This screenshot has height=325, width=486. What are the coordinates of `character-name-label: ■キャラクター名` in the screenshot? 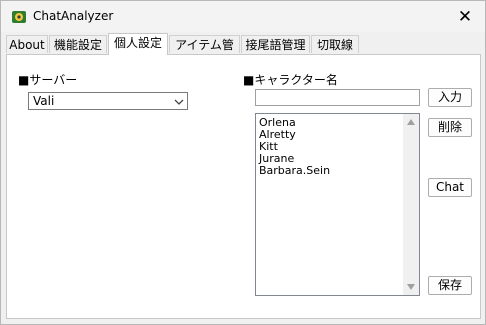 It's located at (290, 80).